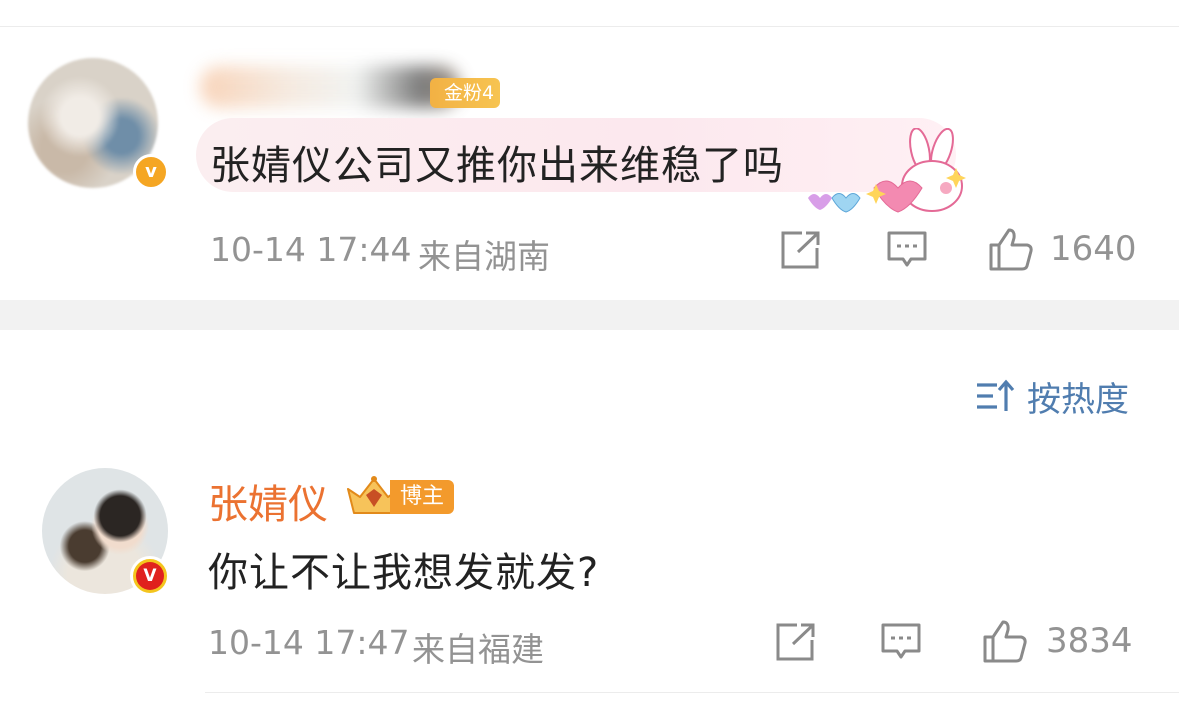 The image size is (1179, 701). I want to click on blurred-username, so click(330, 87).